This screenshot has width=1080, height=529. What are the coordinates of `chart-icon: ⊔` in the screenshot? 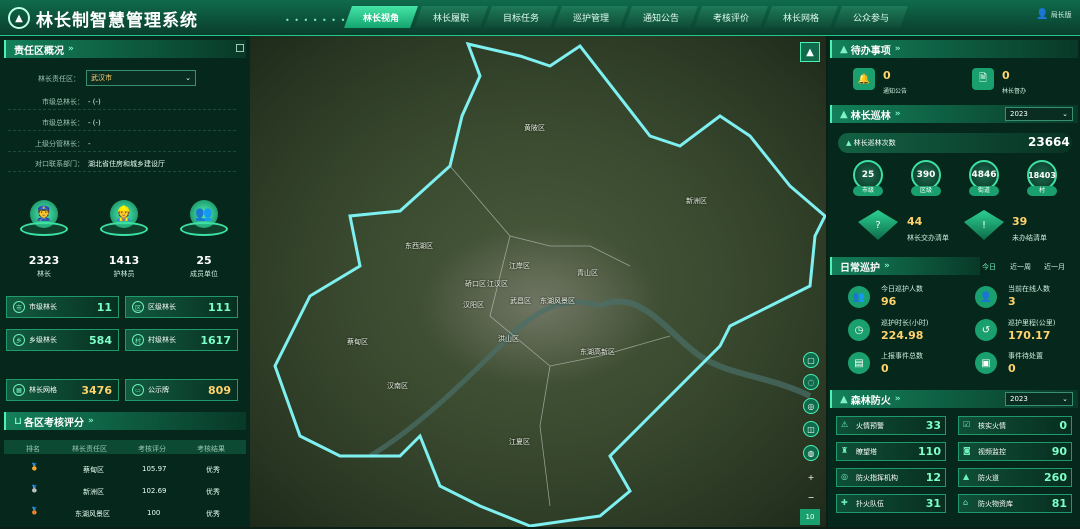 It's located at (18, 421).